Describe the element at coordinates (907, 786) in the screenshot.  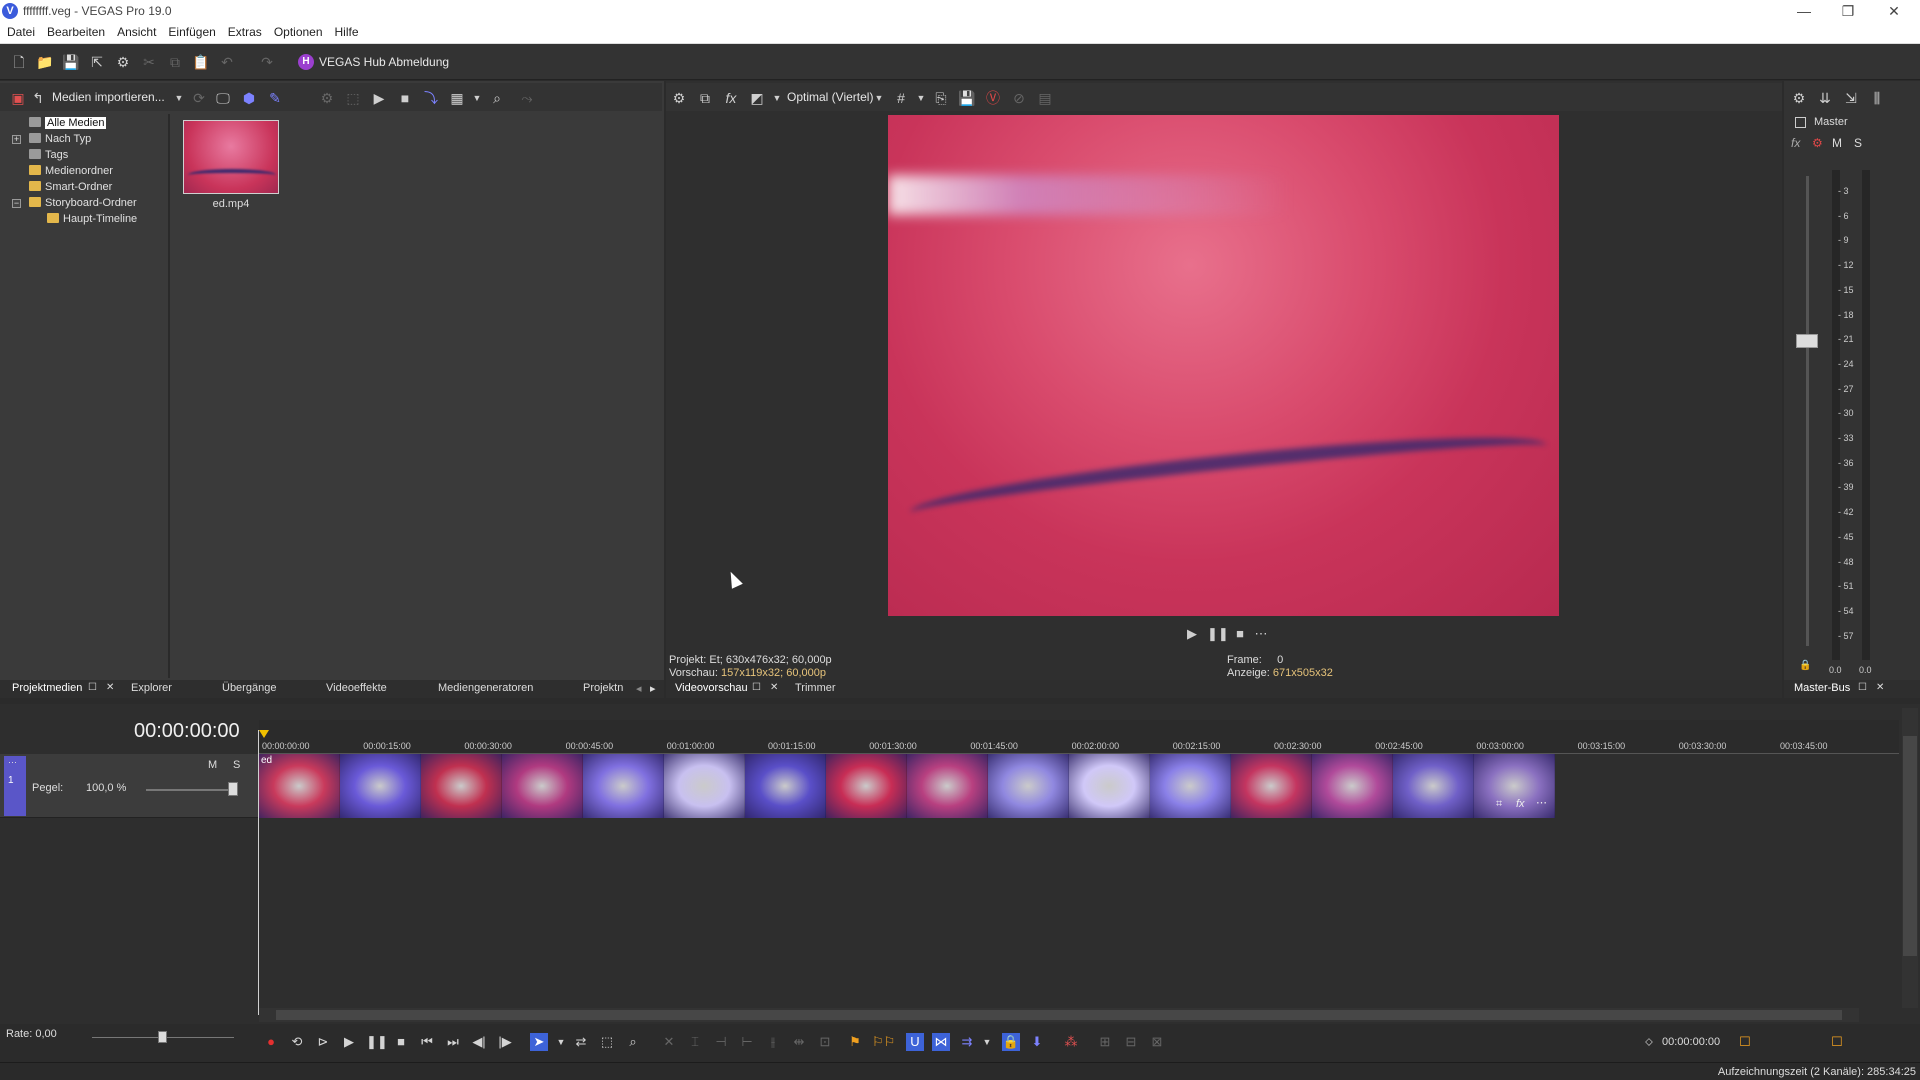
I see `video-clip` at that location.